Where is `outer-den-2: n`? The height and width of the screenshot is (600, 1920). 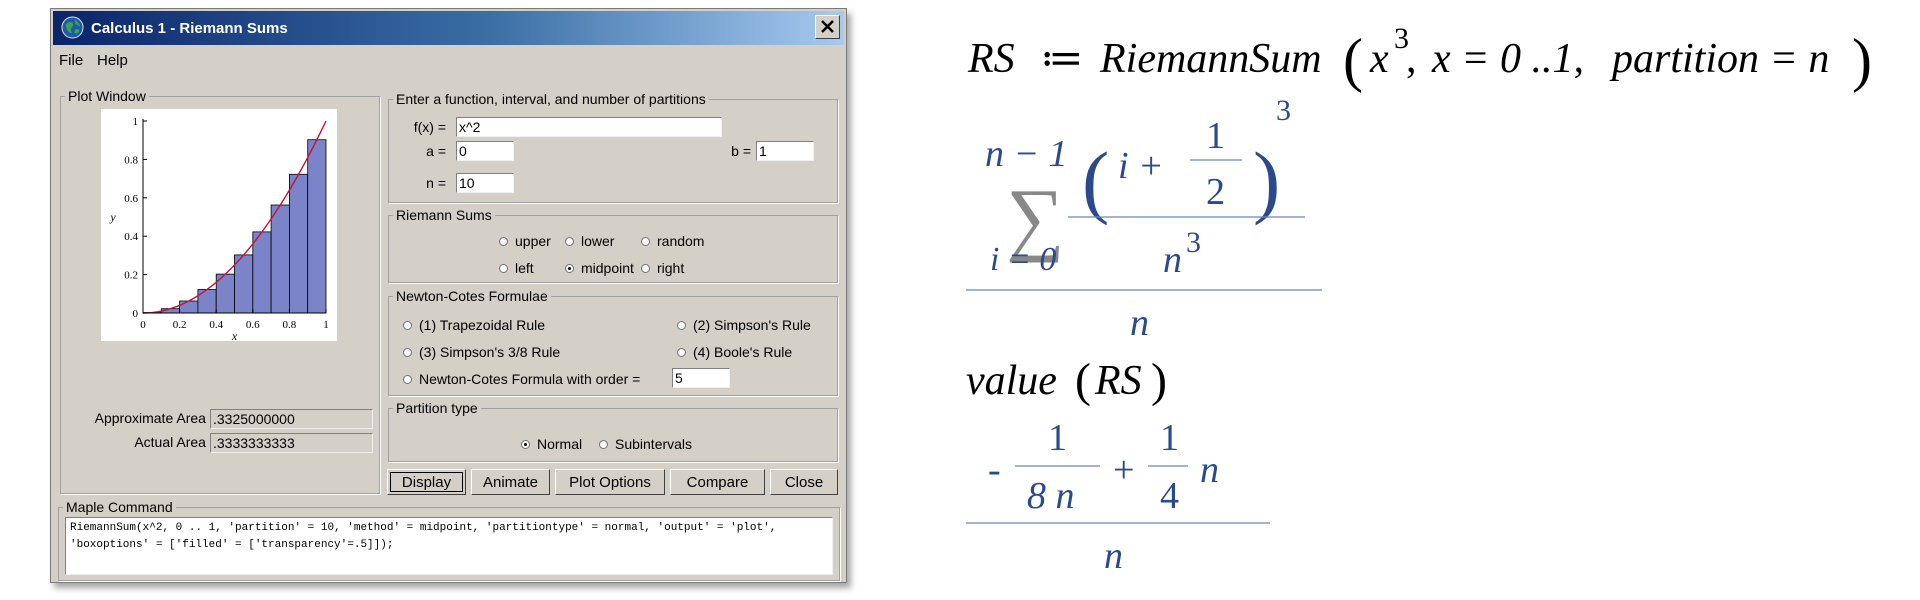 outer-den-2: n is located at coordinates (1113, 556).